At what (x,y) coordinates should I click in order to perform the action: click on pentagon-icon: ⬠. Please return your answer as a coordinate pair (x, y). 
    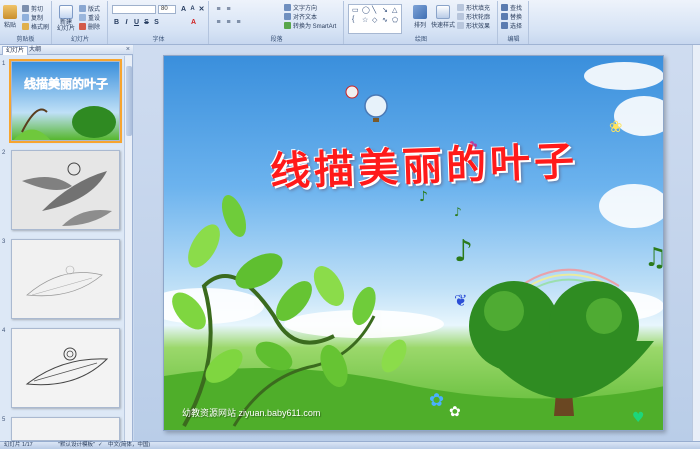
    Looking at the image, I should click on (395, 20).